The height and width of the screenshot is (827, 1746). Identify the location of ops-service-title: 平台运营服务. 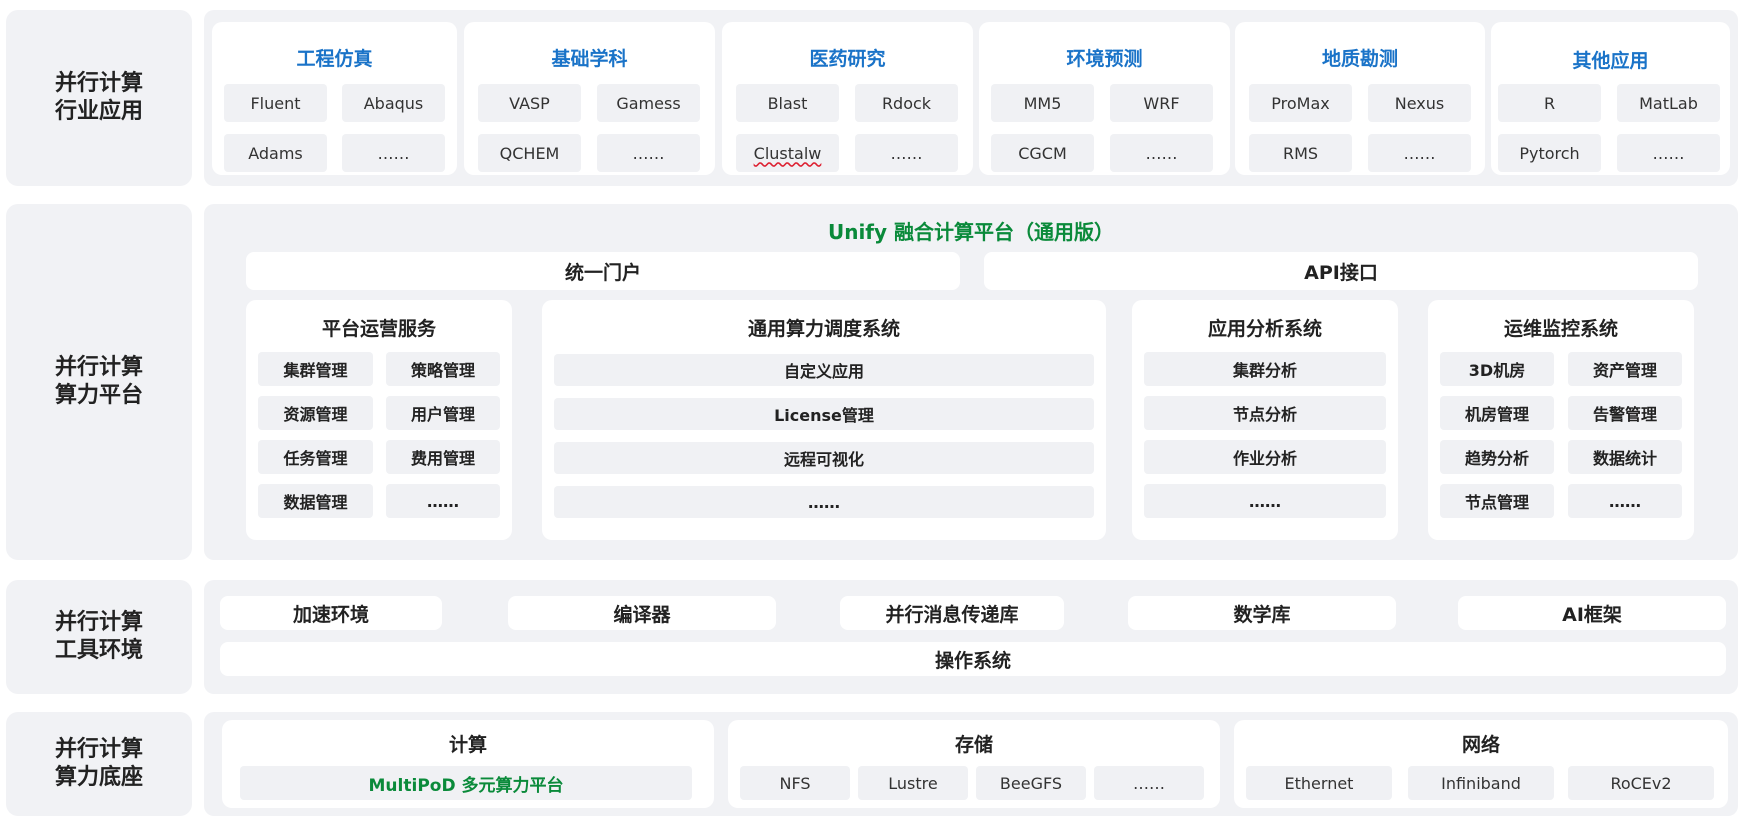
(378, 329).